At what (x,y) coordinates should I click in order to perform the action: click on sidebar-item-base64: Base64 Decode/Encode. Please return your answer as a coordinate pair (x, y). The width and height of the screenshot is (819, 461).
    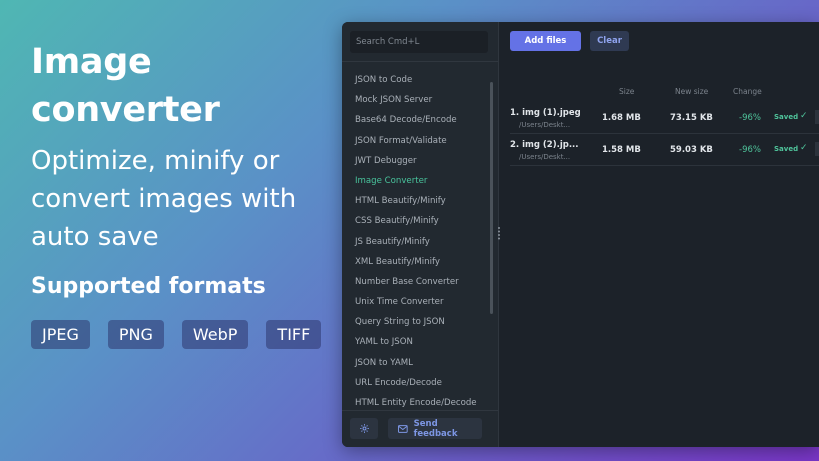
    Looking at the image, I should click on (417, 120).